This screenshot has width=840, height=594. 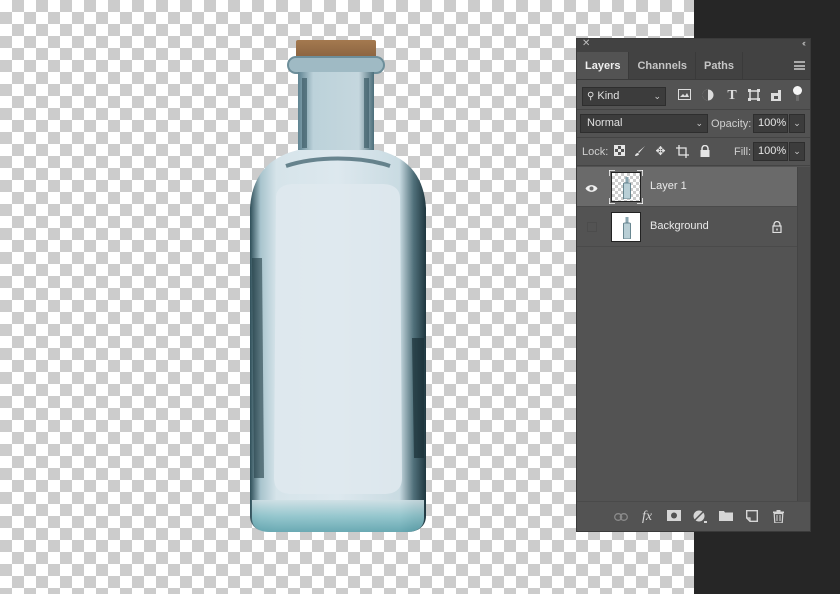 I want to click on layer-name: Layer 1, so click(x=668, y=186).